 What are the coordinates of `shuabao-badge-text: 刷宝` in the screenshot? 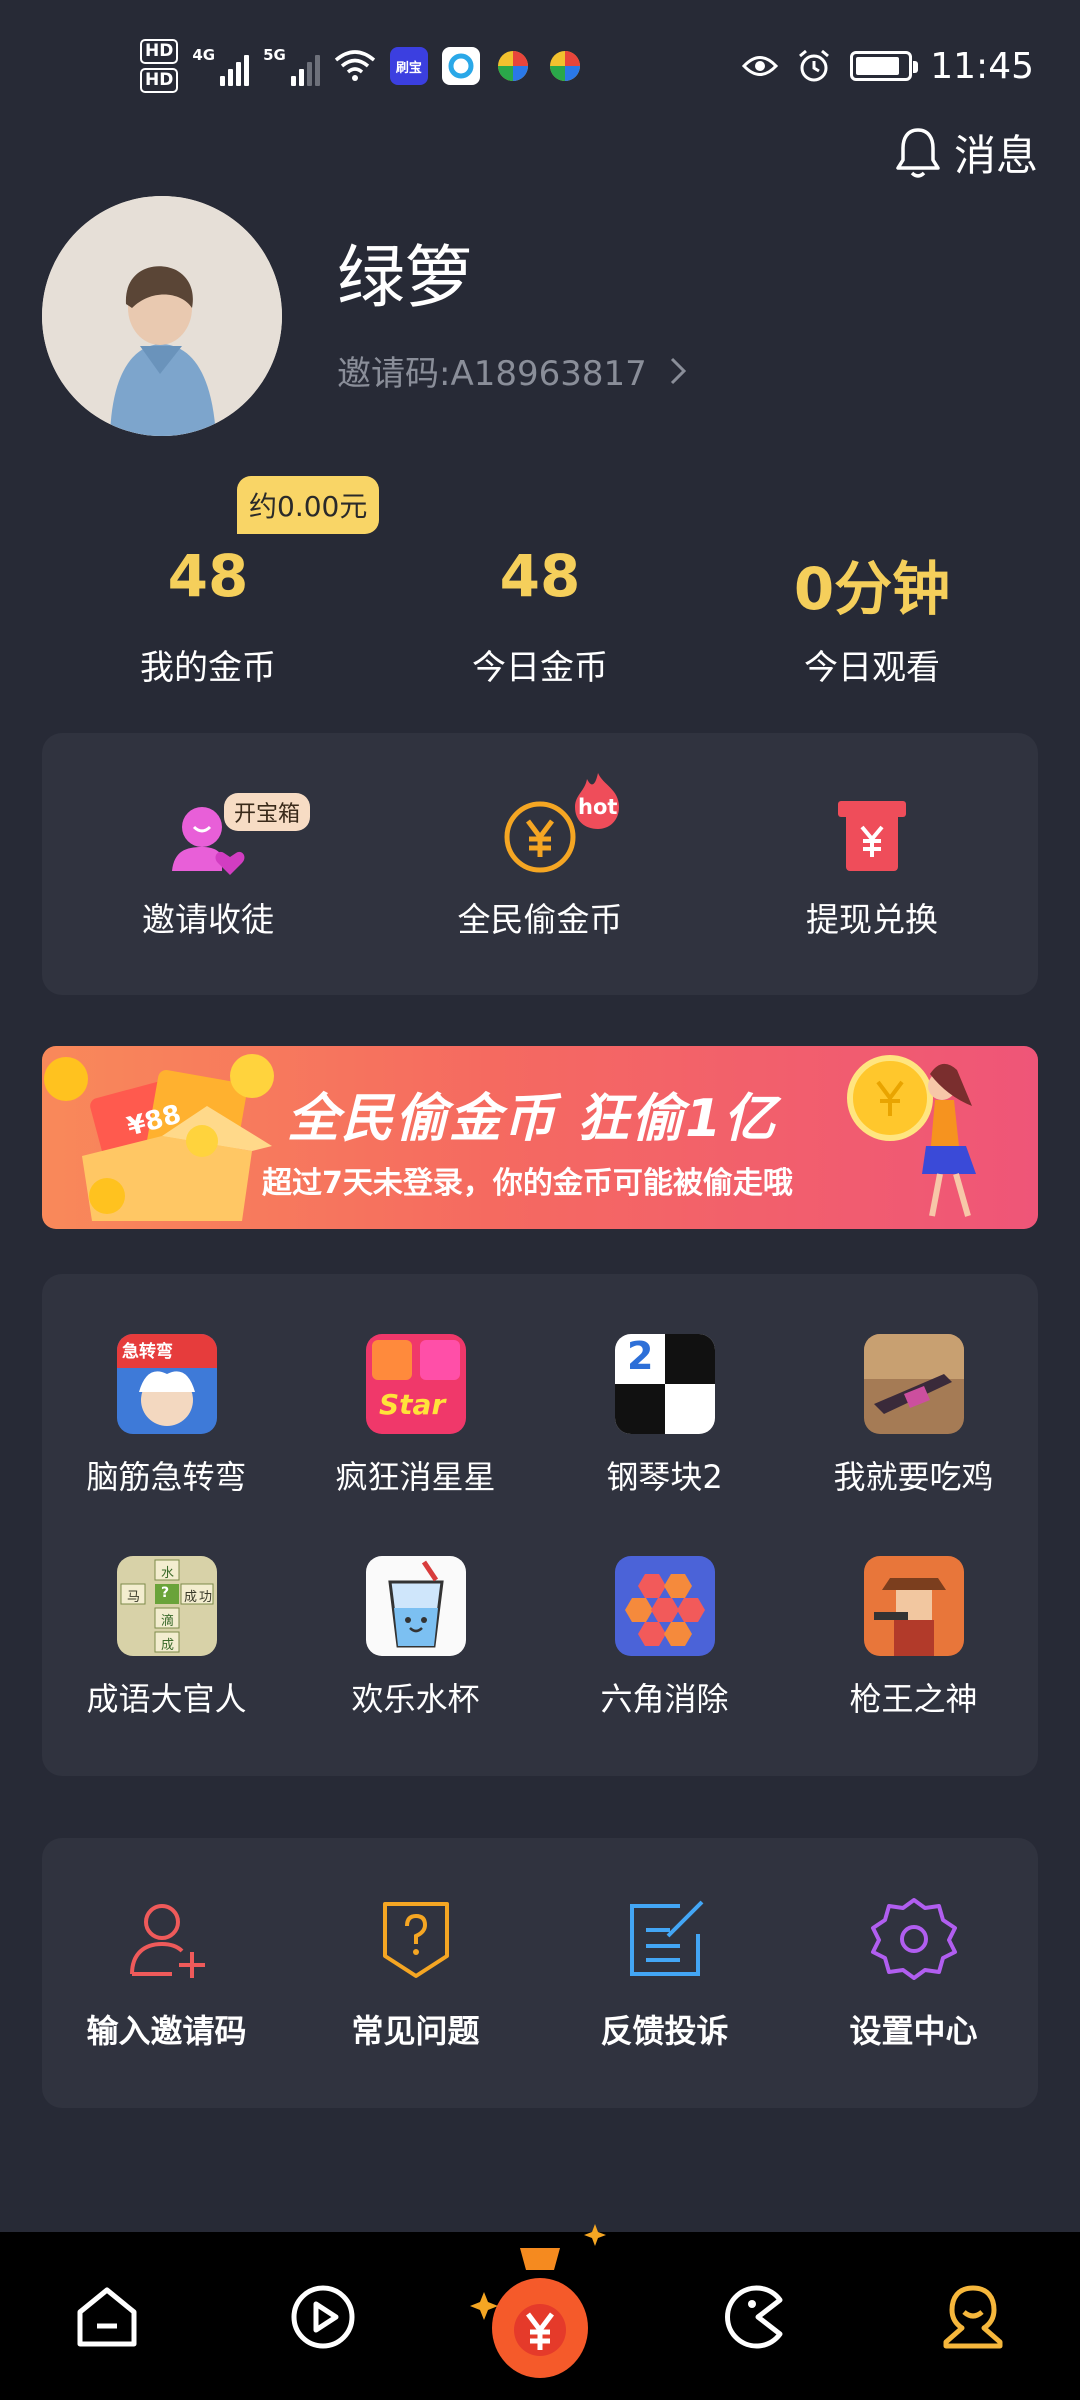 It's located at (408, 68).